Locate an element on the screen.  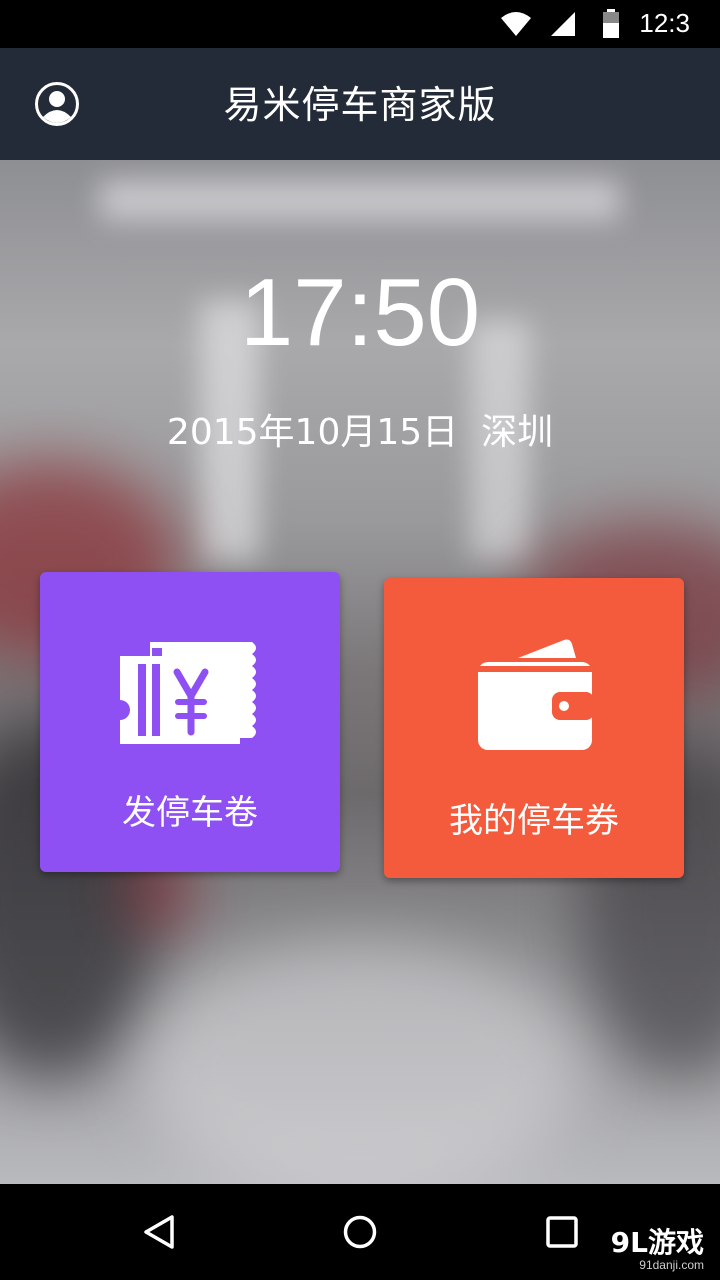
status-bar: 12:3 is located at coordinates (360, 24).